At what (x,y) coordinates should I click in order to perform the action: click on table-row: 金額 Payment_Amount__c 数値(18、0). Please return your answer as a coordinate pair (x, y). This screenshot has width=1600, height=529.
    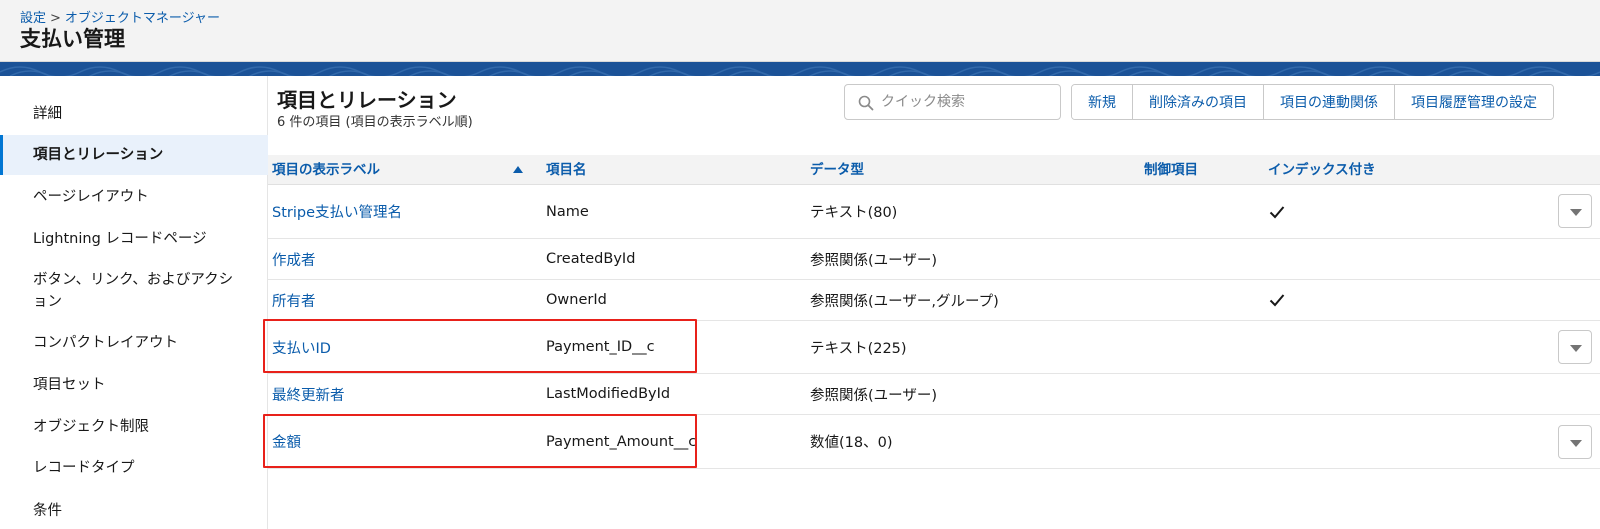
    Looking at the image, I should click on (934, 442).